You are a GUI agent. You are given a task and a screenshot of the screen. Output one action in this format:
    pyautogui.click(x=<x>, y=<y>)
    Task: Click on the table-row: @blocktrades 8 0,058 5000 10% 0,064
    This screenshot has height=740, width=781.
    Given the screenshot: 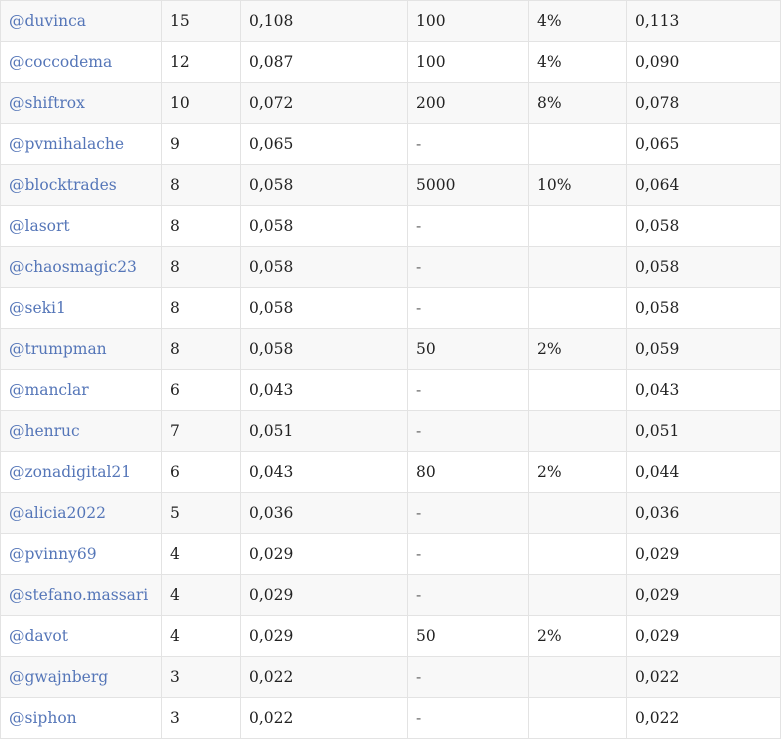 What is the action you would take?
    pyautogui.click(x=390, y=185)
    